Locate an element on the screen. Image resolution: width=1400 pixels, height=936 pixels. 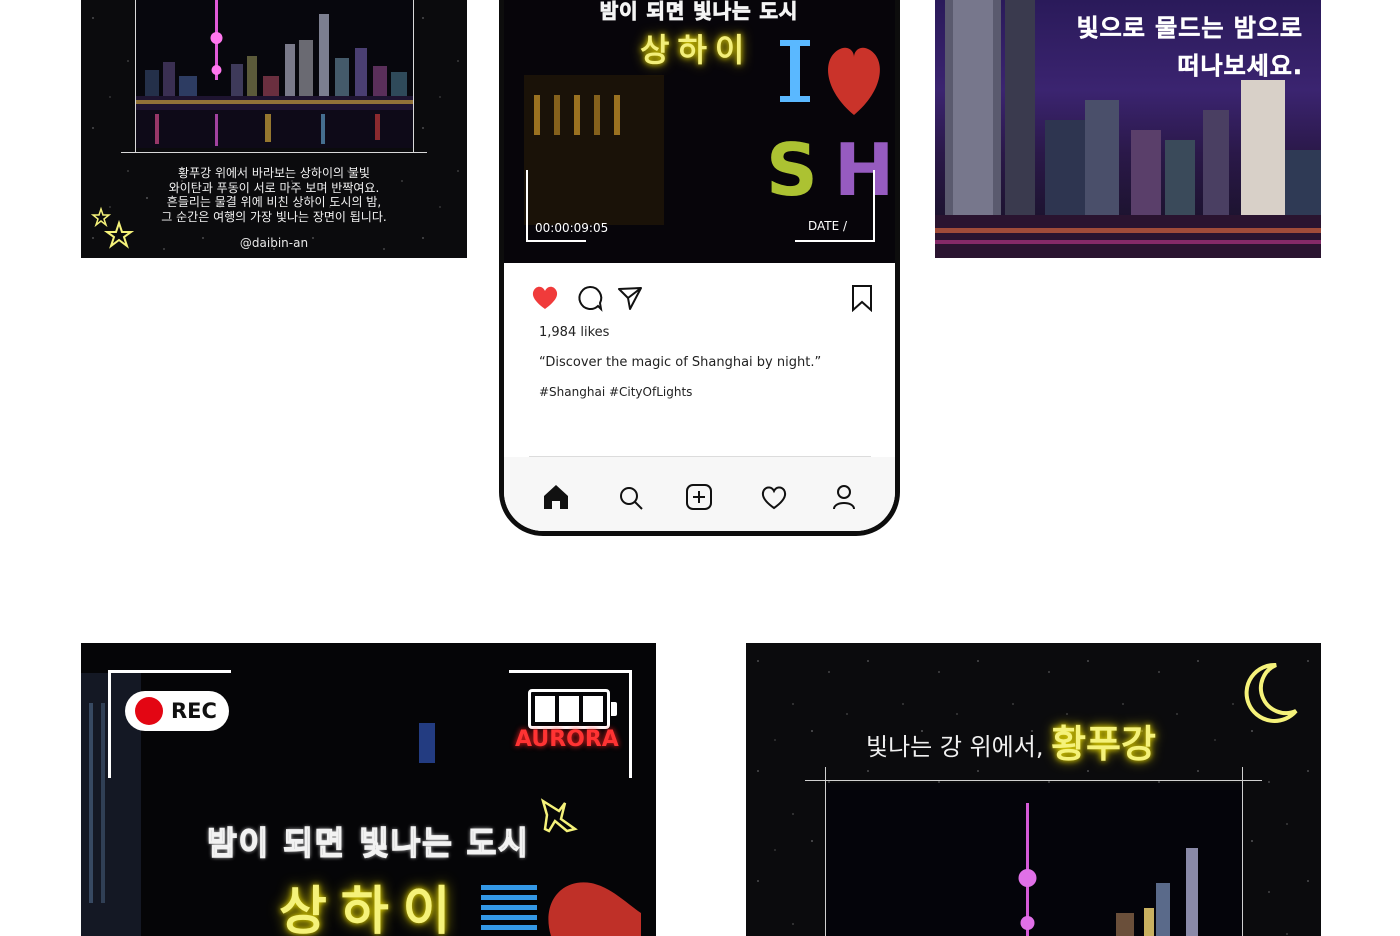
caption-line: 그 순간은 여행의 가장 빛나는 장면이 됩니다. is located at coordinates (274, 216).